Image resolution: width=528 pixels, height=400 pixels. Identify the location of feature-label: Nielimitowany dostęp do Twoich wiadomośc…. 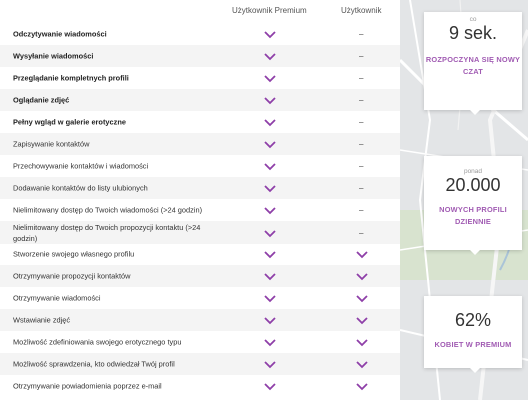
(108, 210).